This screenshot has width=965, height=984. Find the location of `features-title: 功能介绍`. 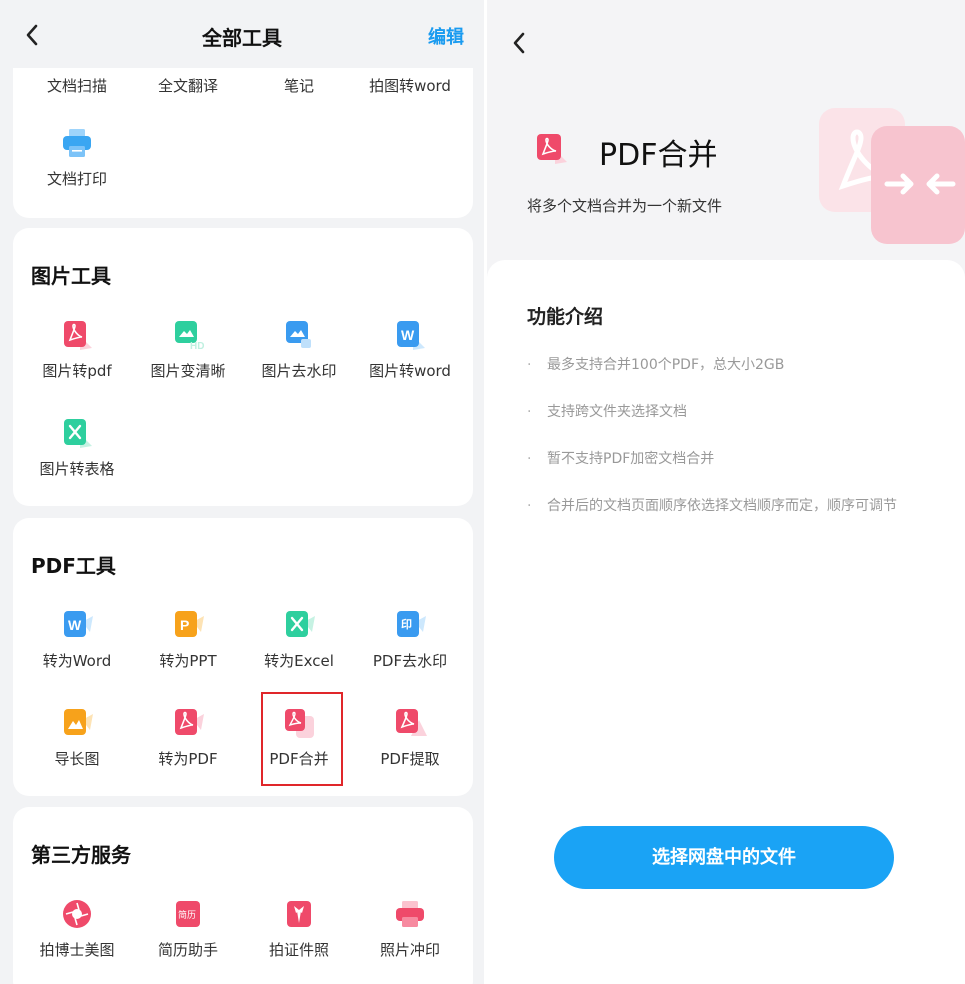

features-title: 功能介绍 is located at coordinates (565, 317).